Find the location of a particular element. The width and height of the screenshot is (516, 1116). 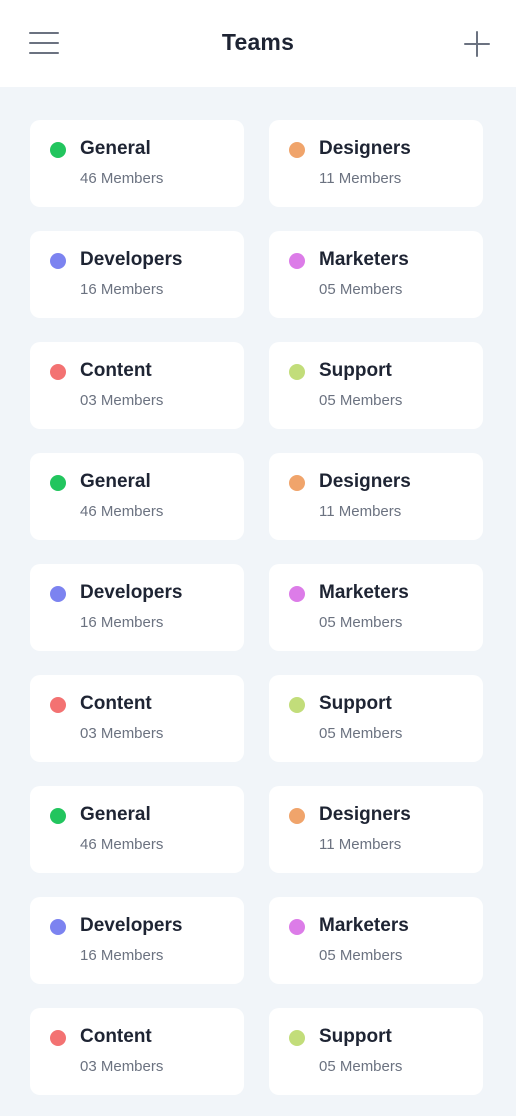

add-team-button is located at coordinates (477, 44).